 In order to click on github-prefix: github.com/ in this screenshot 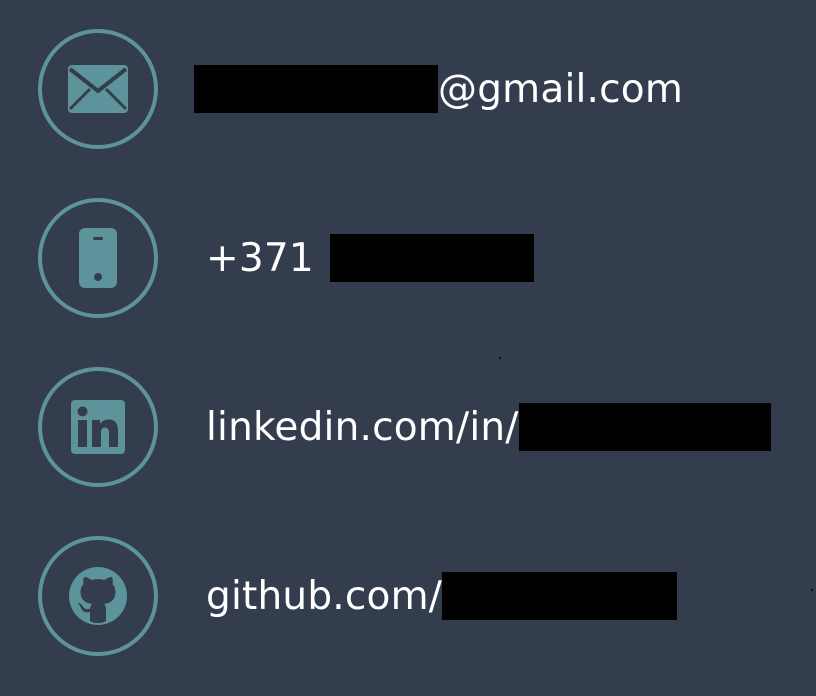, I will do `click(324, 596)`.